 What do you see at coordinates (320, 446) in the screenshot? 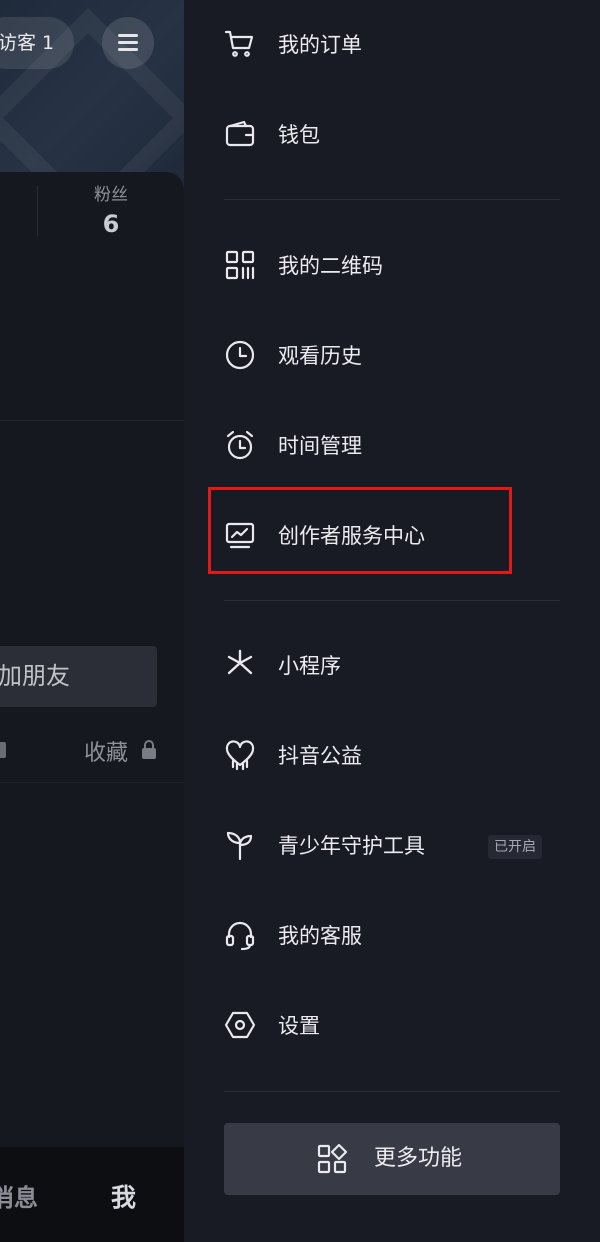
I see `menu-item-label: 时间管理` at bounding box center [320, 446].